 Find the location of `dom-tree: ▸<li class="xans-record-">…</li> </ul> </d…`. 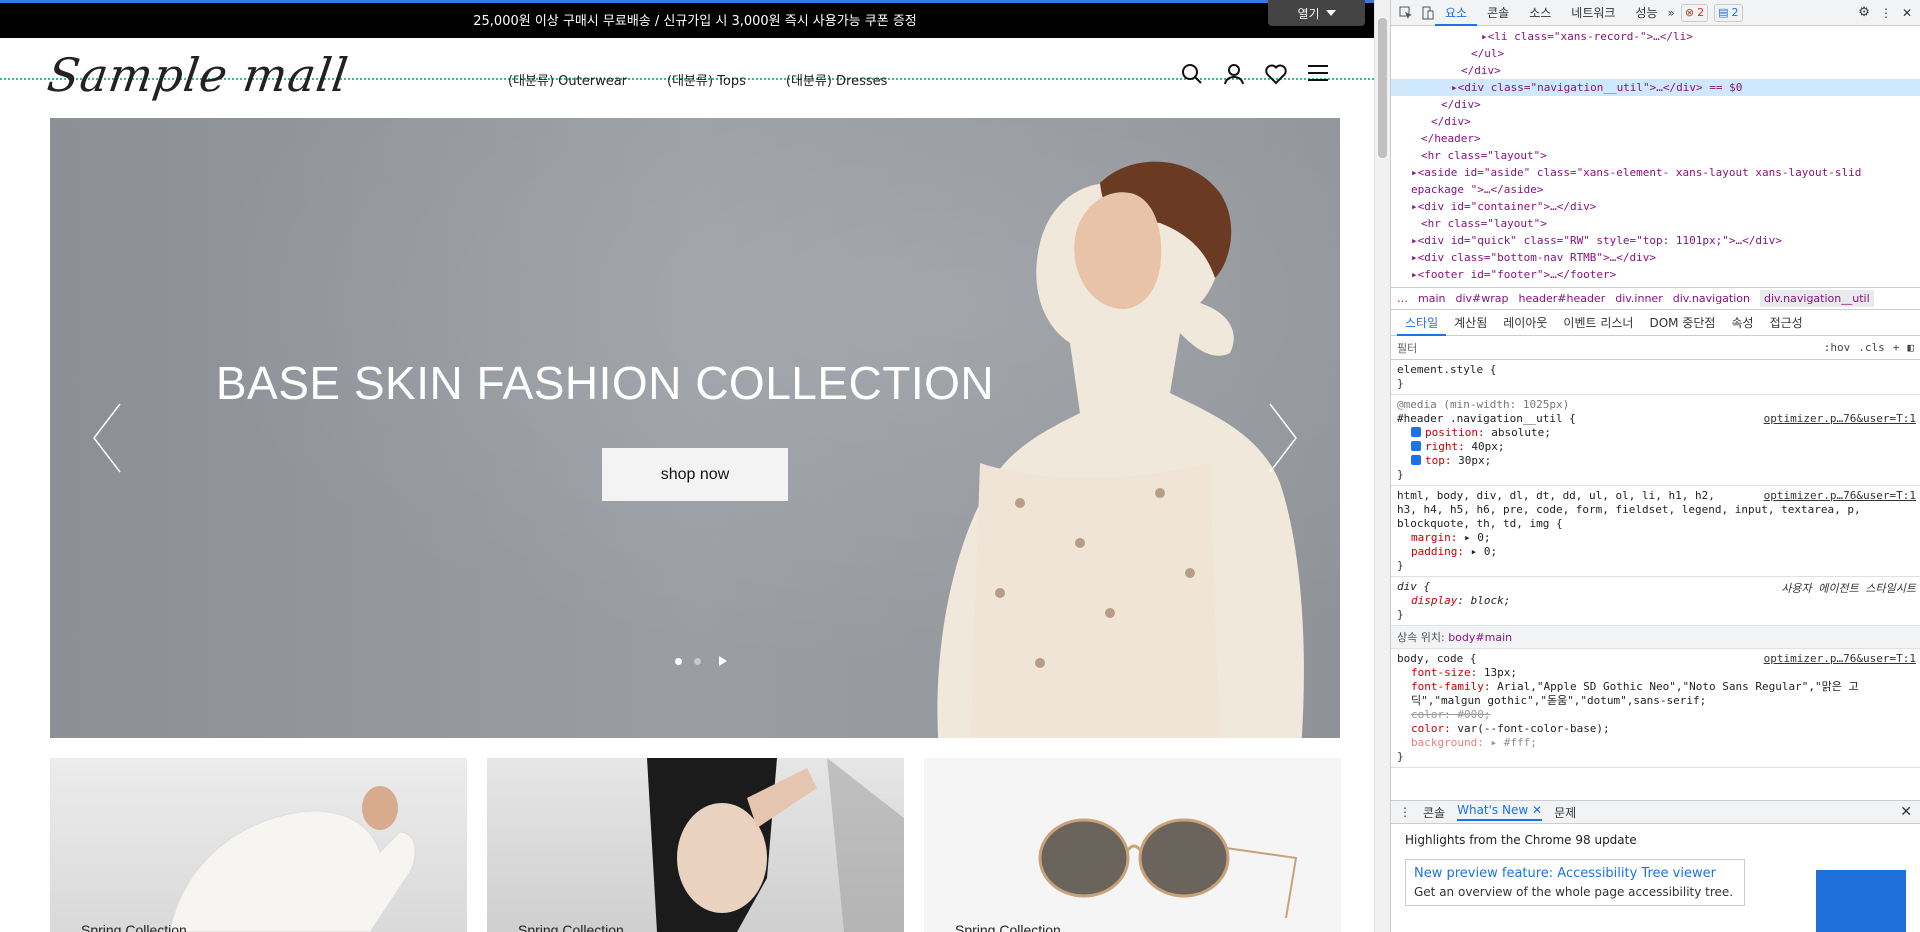

dom-tree: ▸<li class="xans-record-">…</li> </ul> </d… is located at coordinates (1655, 157).